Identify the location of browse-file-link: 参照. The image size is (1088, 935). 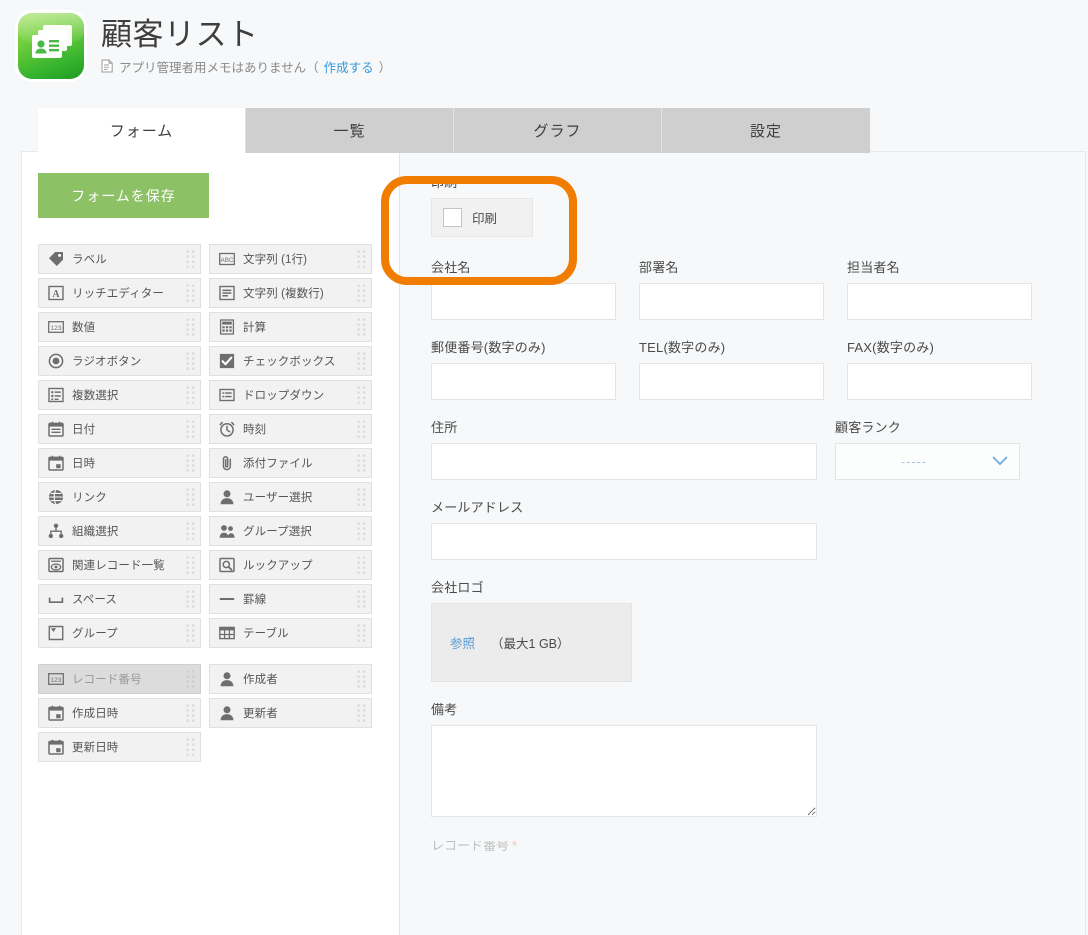
(462, 642).